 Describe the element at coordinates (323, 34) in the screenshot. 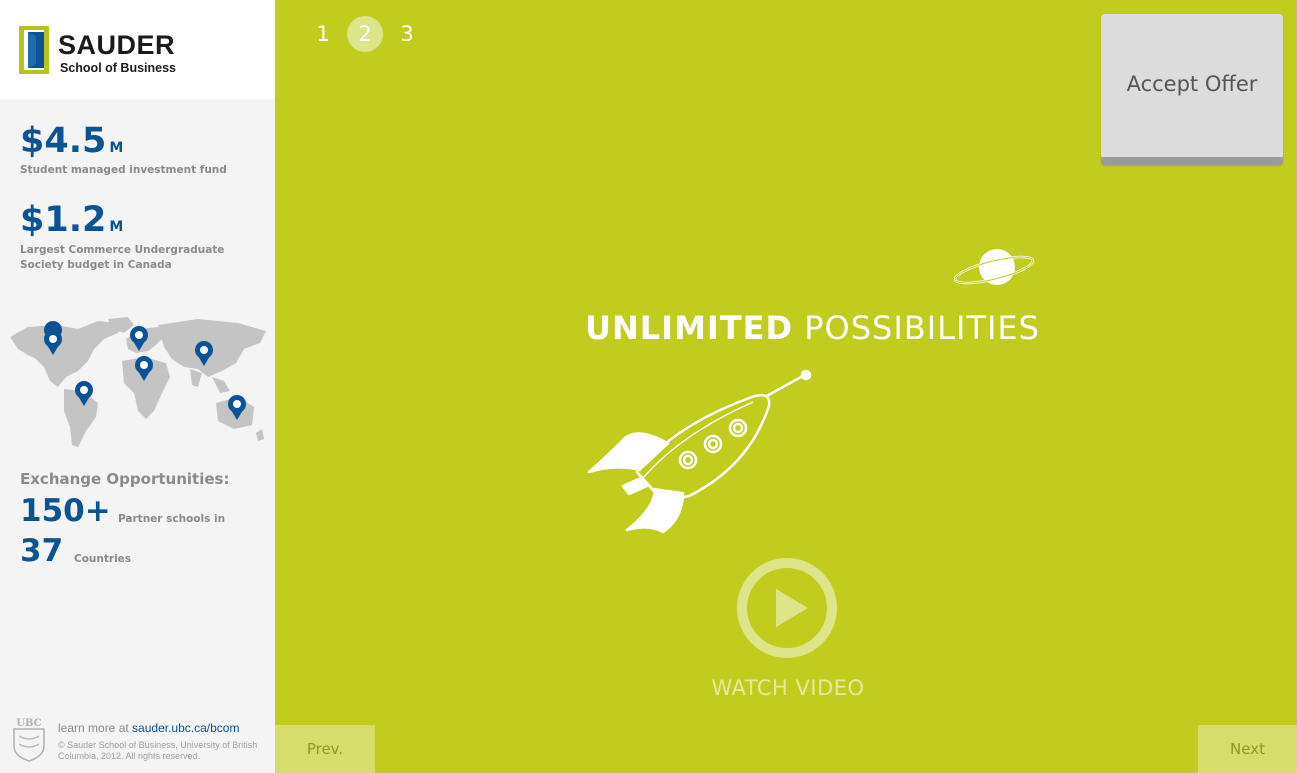

I see `page-1-button: 1` at that location.